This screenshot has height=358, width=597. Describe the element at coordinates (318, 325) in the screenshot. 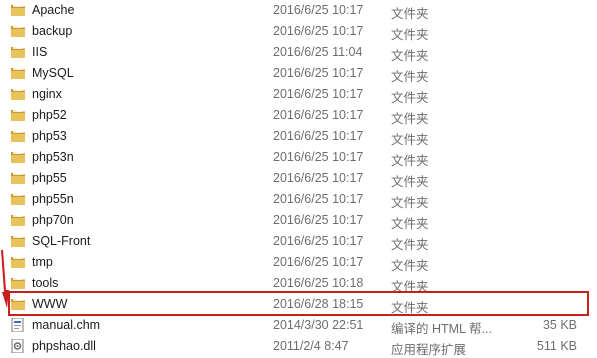

I see `file-date-modified: 2014/3/30 22:51` at that location.